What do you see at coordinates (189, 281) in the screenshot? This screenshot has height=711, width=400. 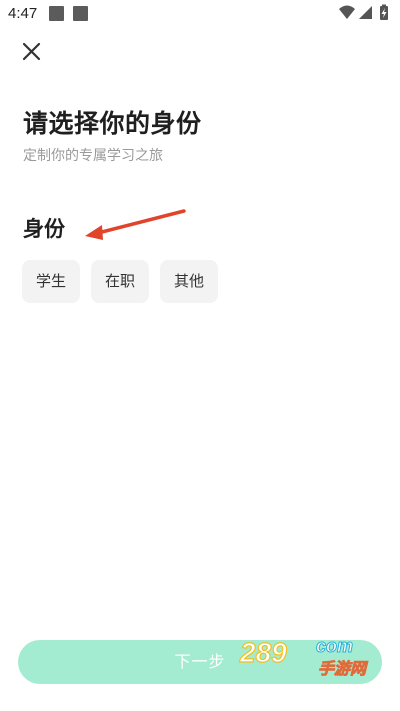 I see `identity-option-other: 其他` at bounding box center [189, 281].